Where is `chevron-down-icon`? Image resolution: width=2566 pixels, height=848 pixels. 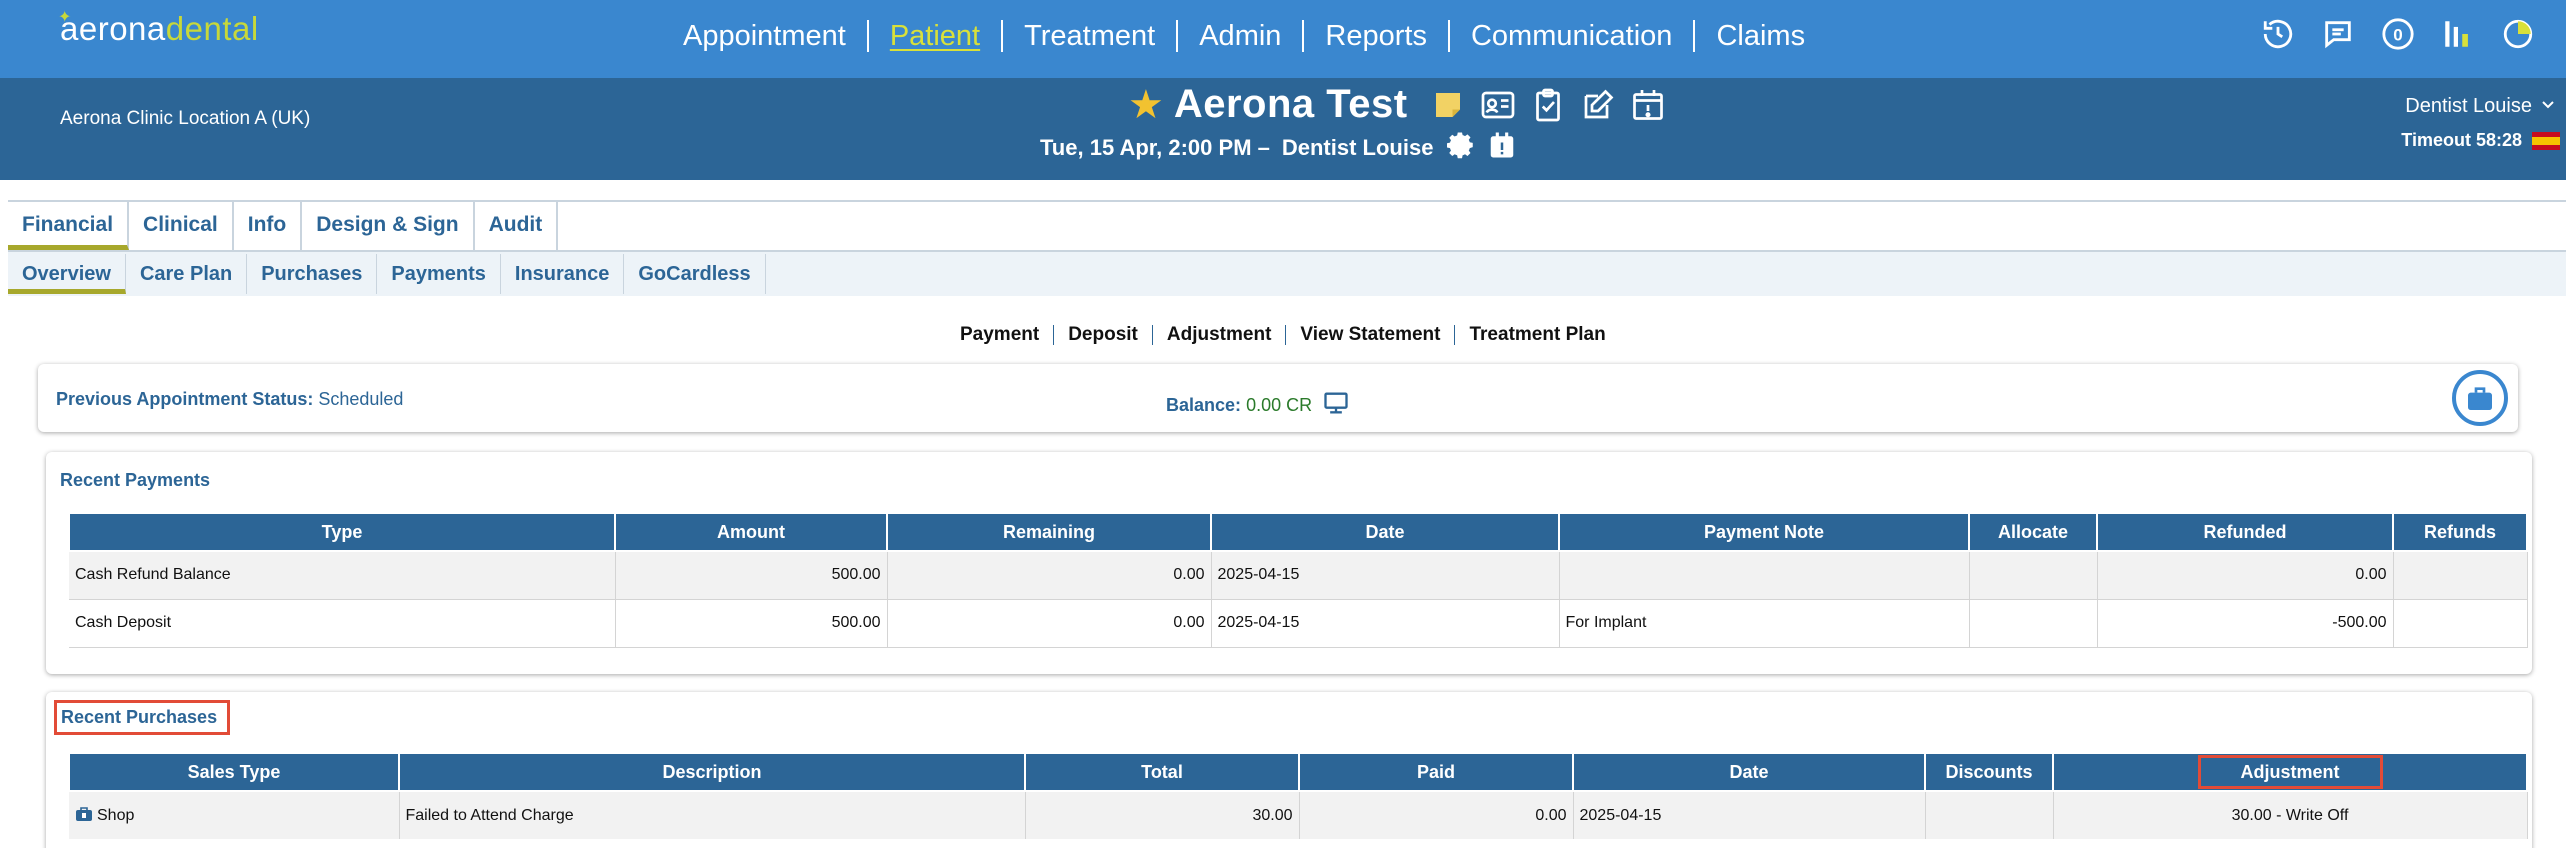 chevron-down-icon is located at coordinates (2548, 106).